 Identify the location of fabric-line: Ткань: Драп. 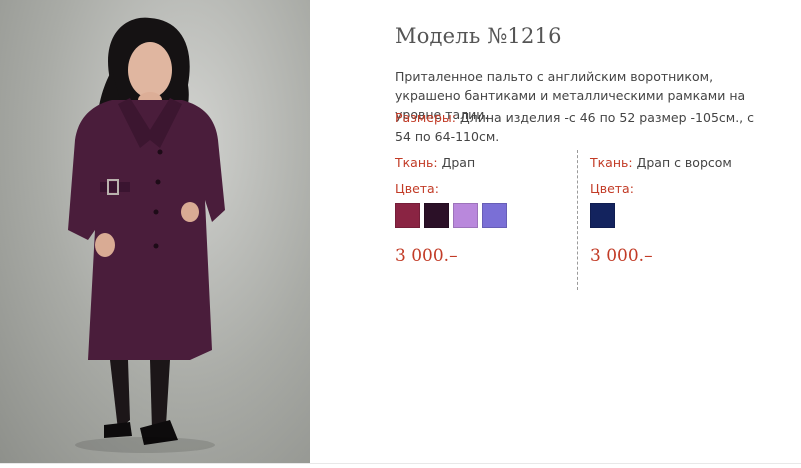
(482, 162).